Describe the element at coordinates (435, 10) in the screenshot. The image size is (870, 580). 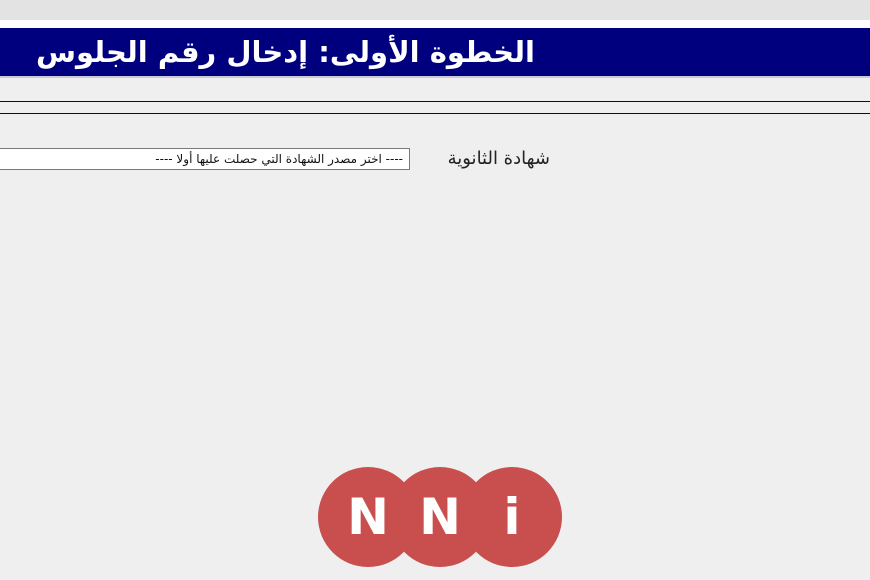
I see `top-strip` at that location.